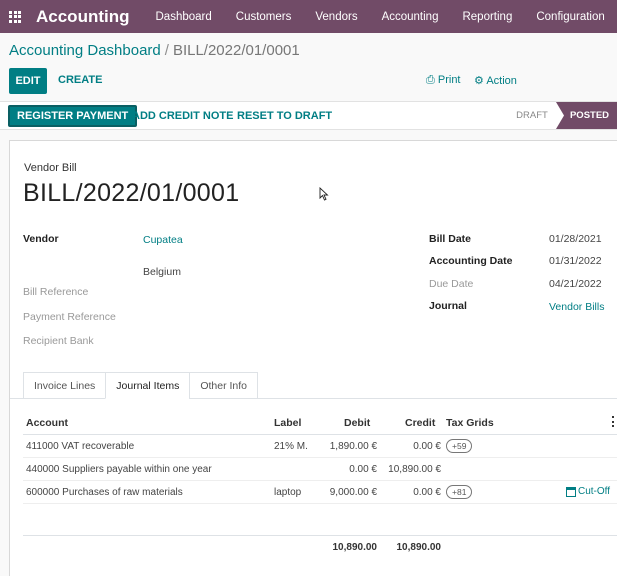 The height and width of the screenshot is (576, 617). What do you see at coordinates (410, 17) in the screenshot?
I see `menu-accounting: Accounting` at bounding box center [410, 17].